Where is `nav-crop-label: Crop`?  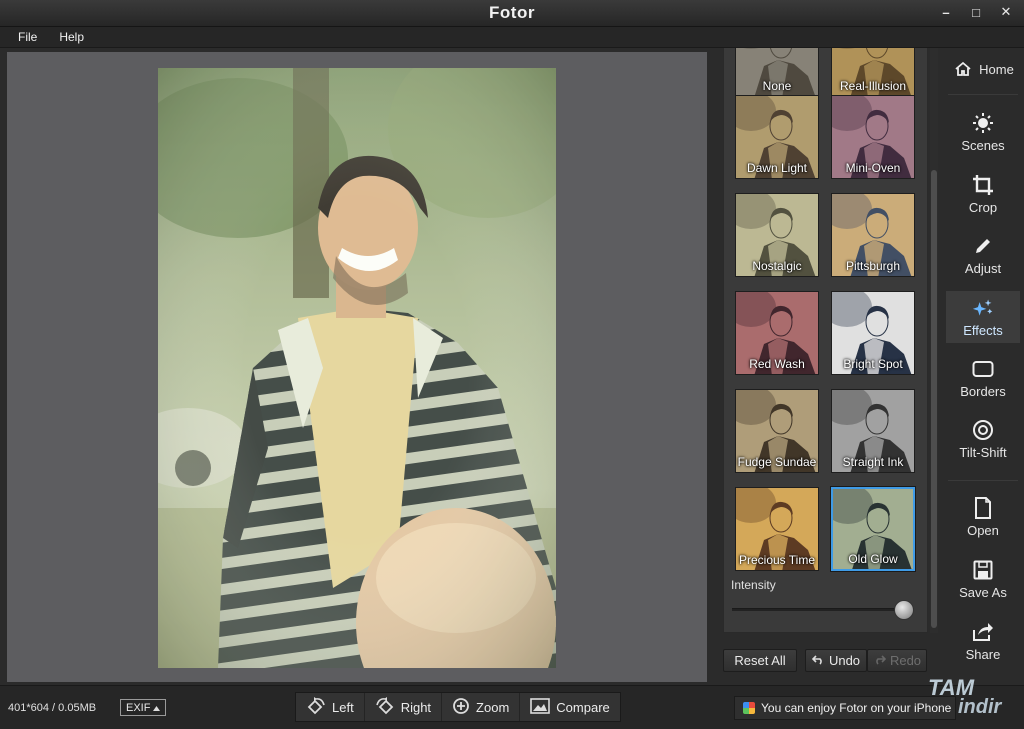
nav-crop-label: Crop is located at coordinates (983, 207).